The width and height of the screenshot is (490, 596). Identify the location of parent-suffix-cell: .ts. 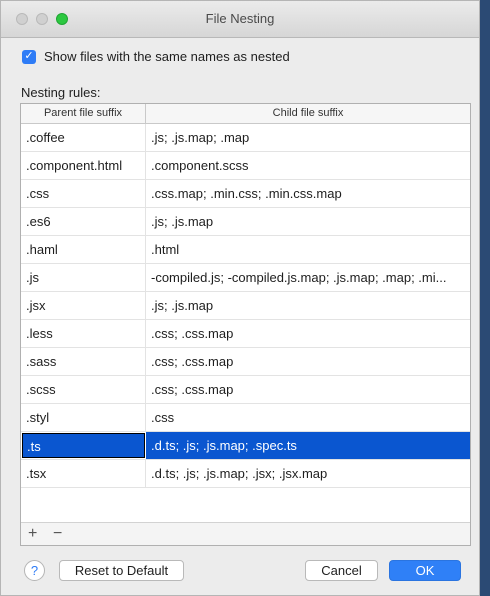
(83, 445).